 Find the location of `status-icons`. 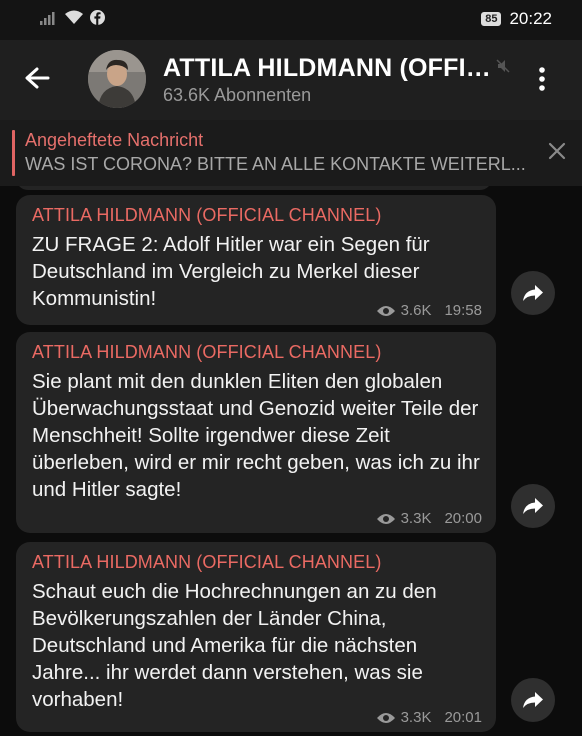

status-icons is located at coordinates (72, 17).